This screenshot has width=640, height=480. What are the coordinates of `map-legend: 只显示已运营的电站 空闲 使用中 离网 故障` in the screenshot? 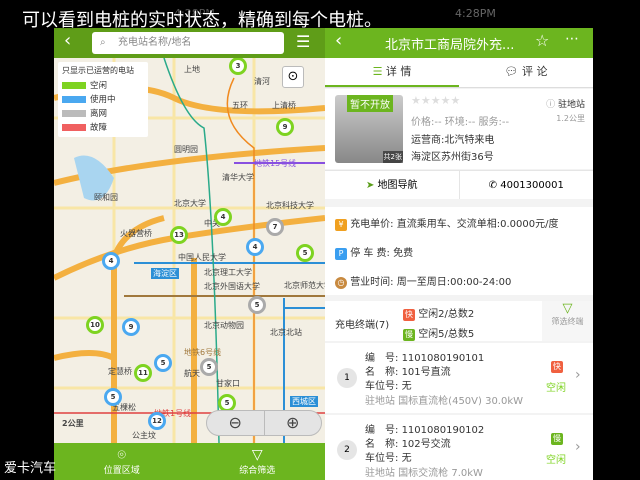 It's located at (103, 99).